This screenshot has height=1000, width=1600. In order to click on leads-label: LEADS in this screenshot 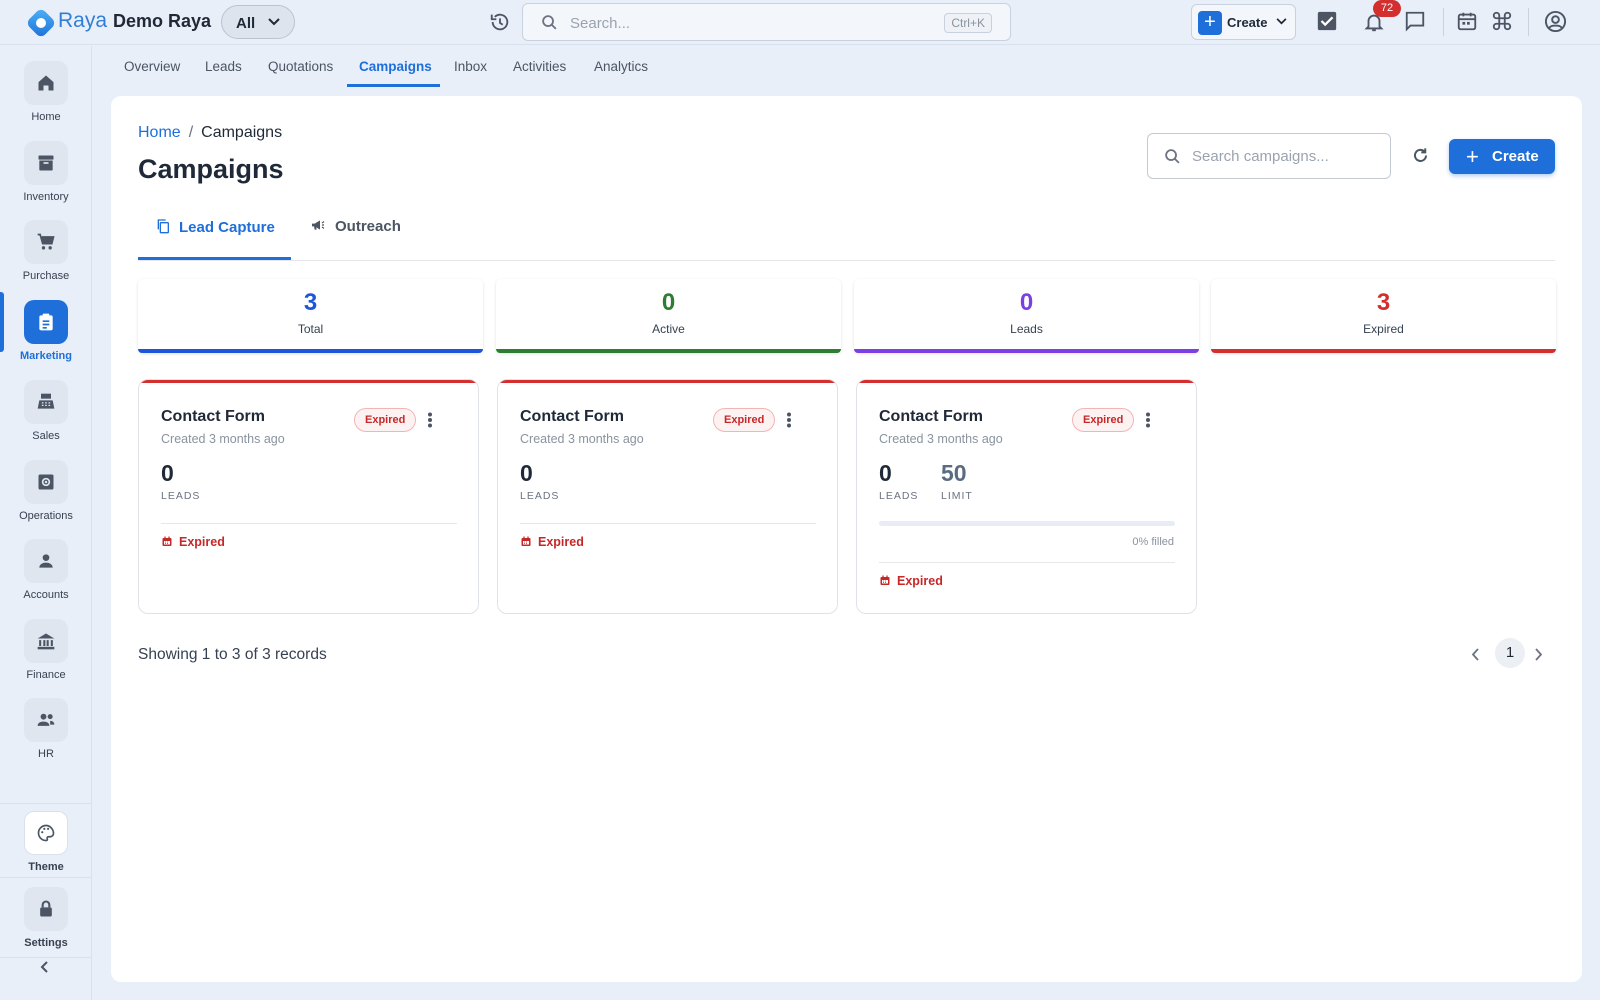, I will do `click(899, 496)`.